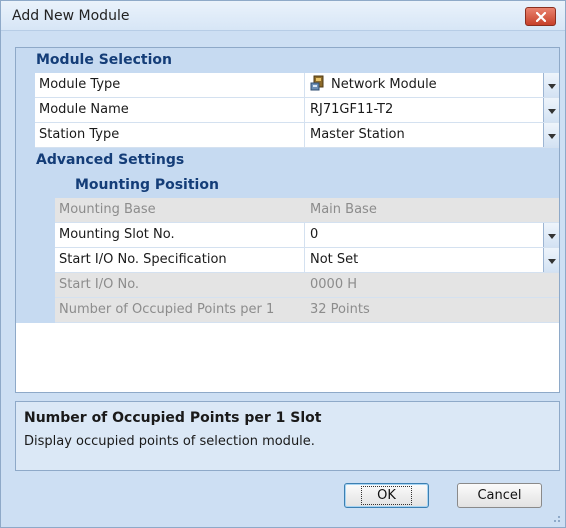 The image size is (566, 528). What do you see at coordinates (343, 209) in the screenshot?
I see `mounting-base-value: Main Base` at bounding box center [343, 209].